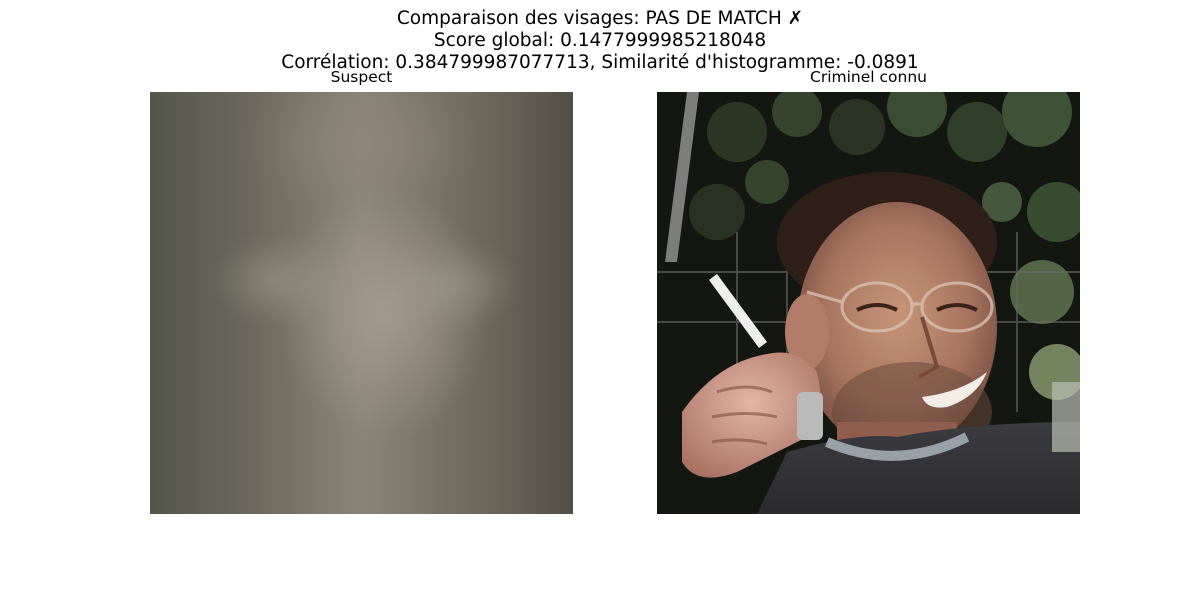 This screenshot has height=600, width=1200. What do you see at coordinates (600, 18) in the screenshot?
I see `figure-title-line-1: Comparaison des visages: PAS DE MATCH ✗` at bounding box center [600, 18].